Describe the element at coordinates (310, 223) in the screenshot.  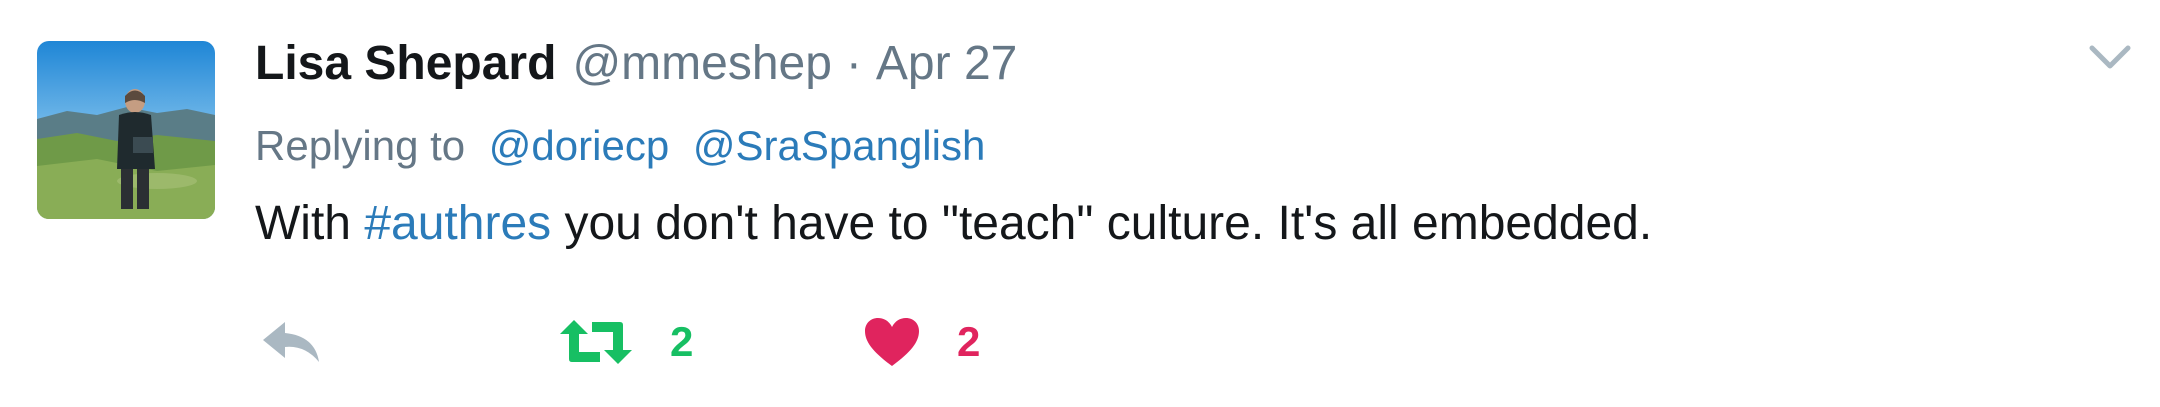
I see `tweet-text-before: With` at that location.